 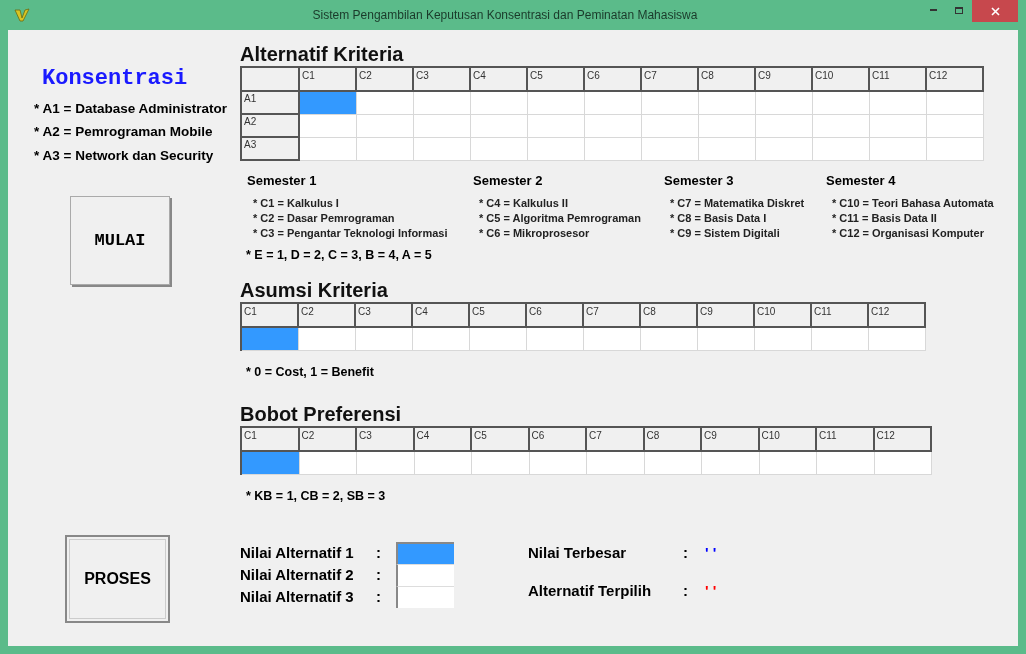 I want to click on nilai-label: Nilai Alternatif 3, so click(x=297, y=596).